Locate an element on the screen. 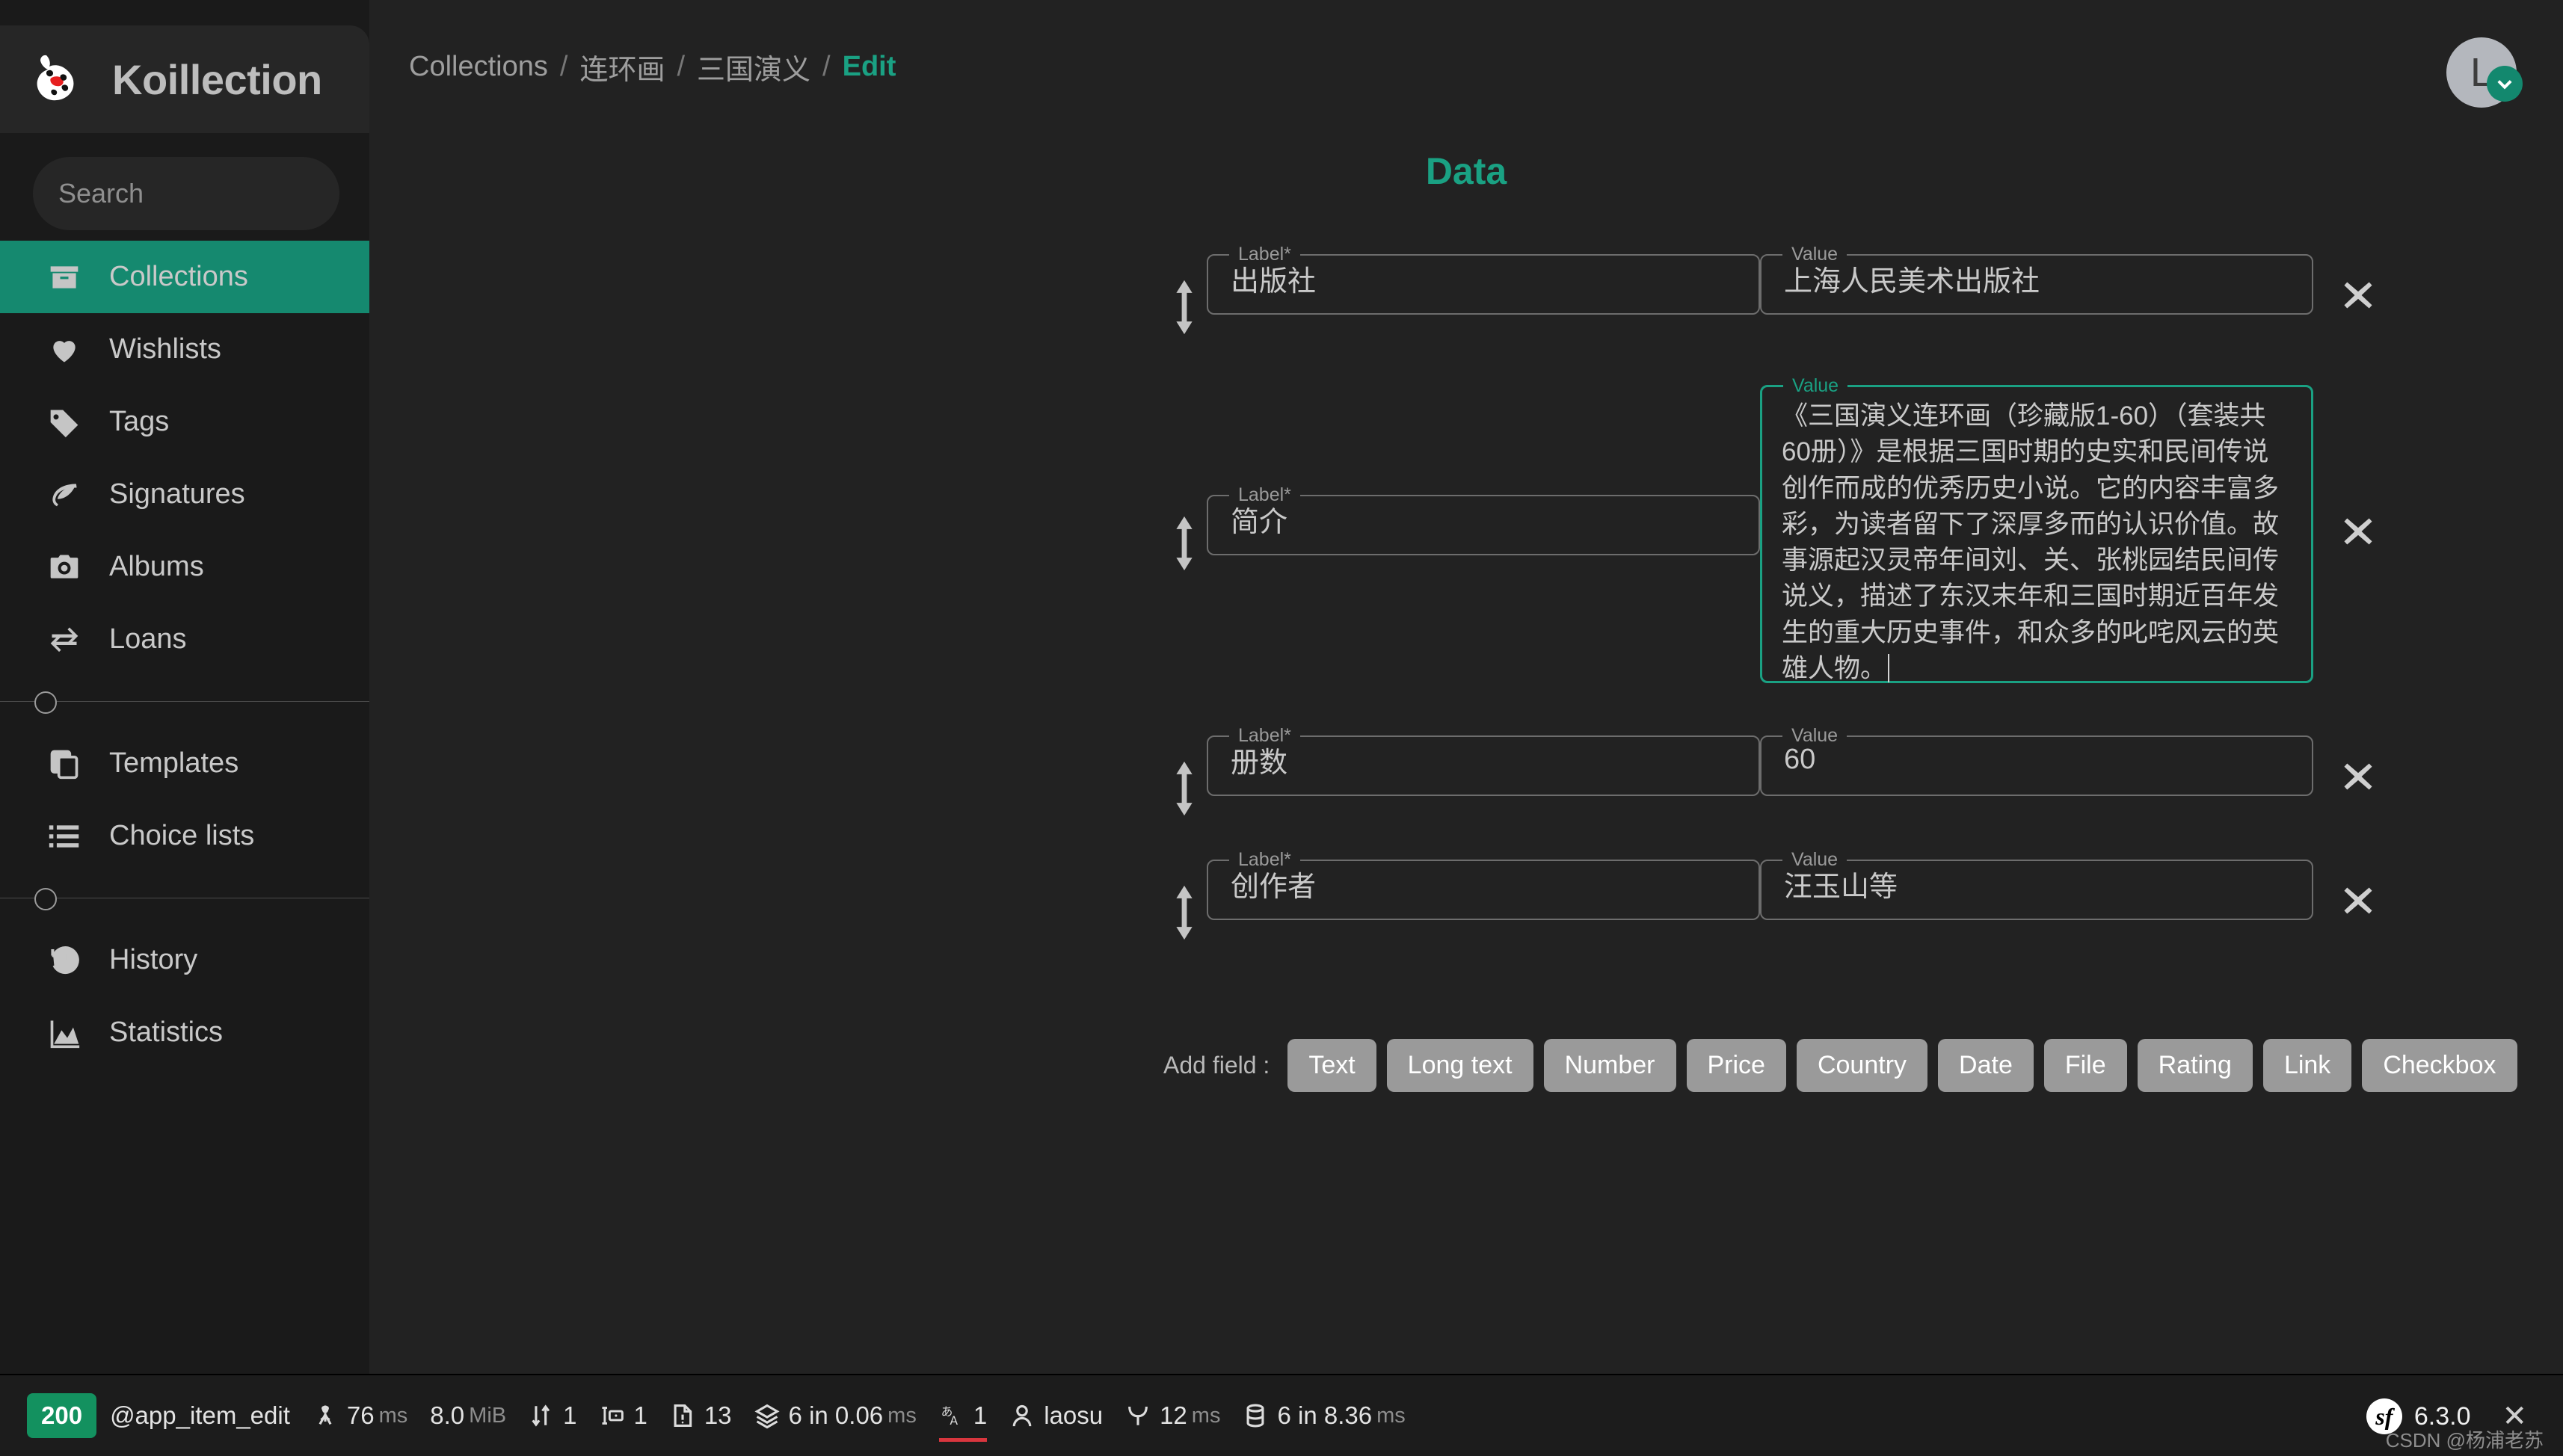 The width and height of the screenshot is (2563, 1456). cache-value: 6 in 0.06 is located at coordinates (836, 1415).